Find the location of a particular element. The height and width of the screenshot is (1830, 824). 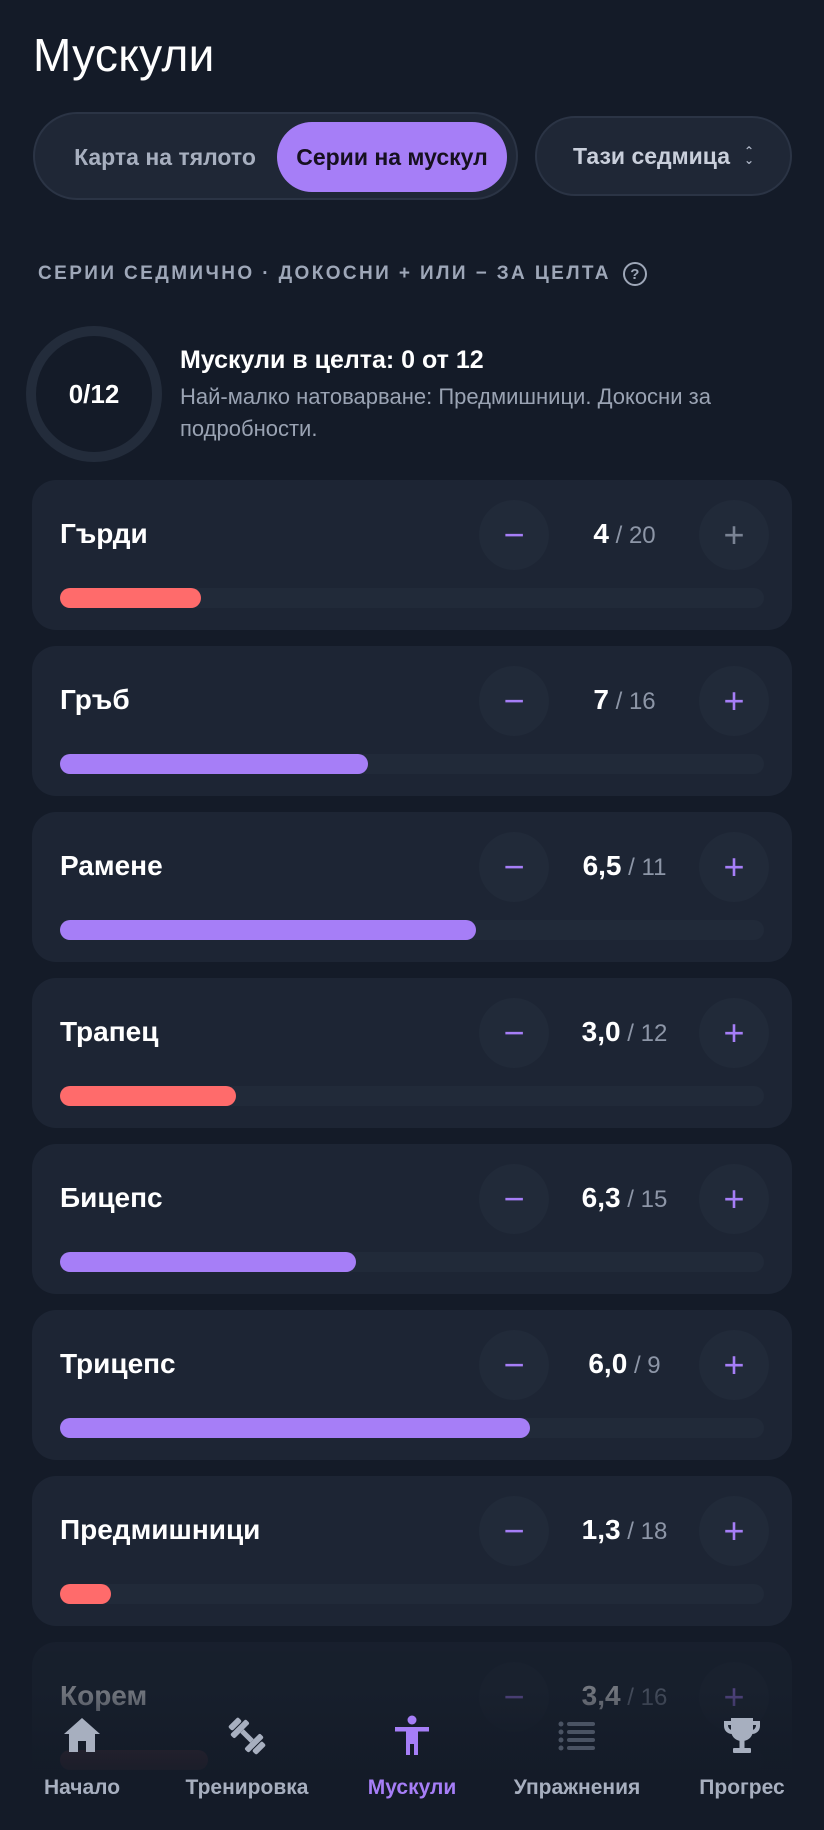

sets-value: 1,3 / 18 is located at coordinates (624, 1529).